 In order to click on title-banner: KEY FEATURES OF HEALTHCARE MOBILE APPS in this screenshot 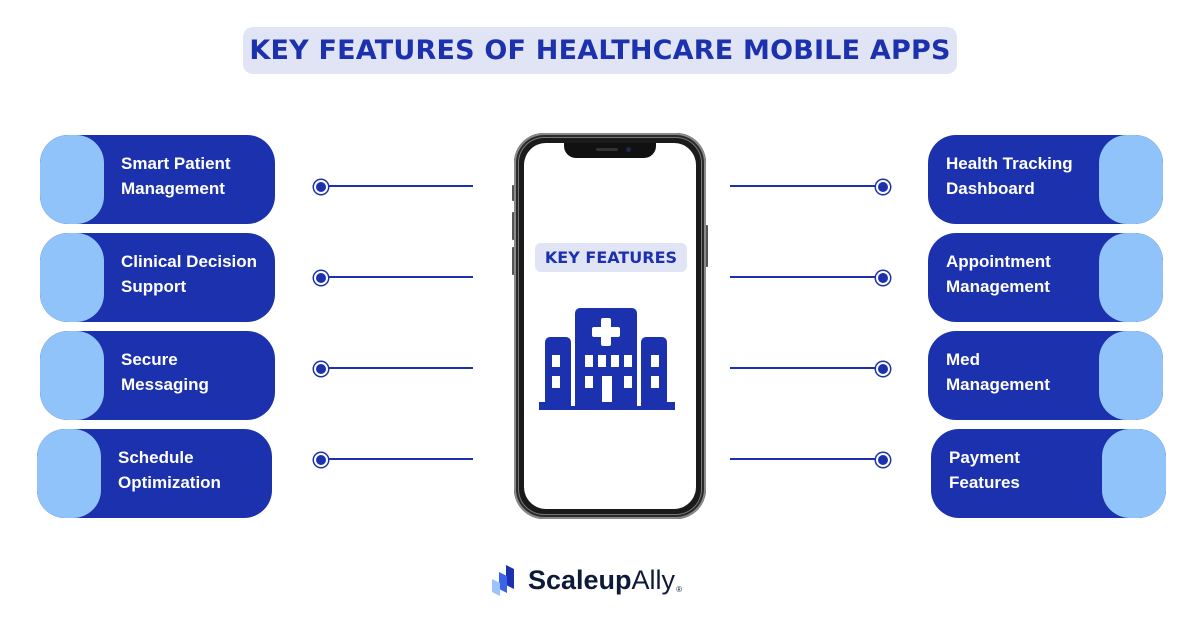, I will do `click(600, 50)`.